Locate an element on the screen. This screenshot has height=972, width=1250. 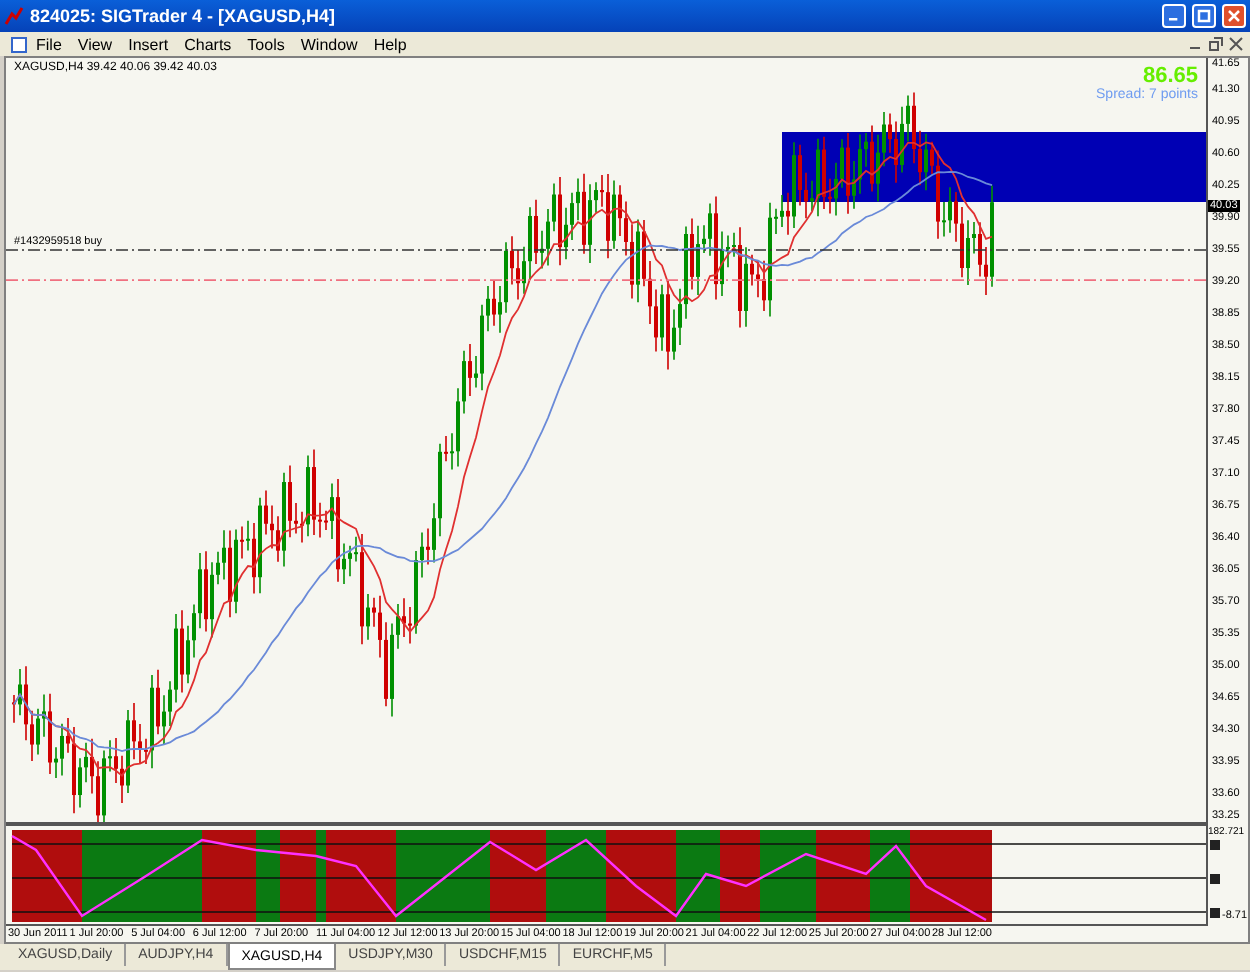
menu-item: Tools is located at coordinates (266, 44).